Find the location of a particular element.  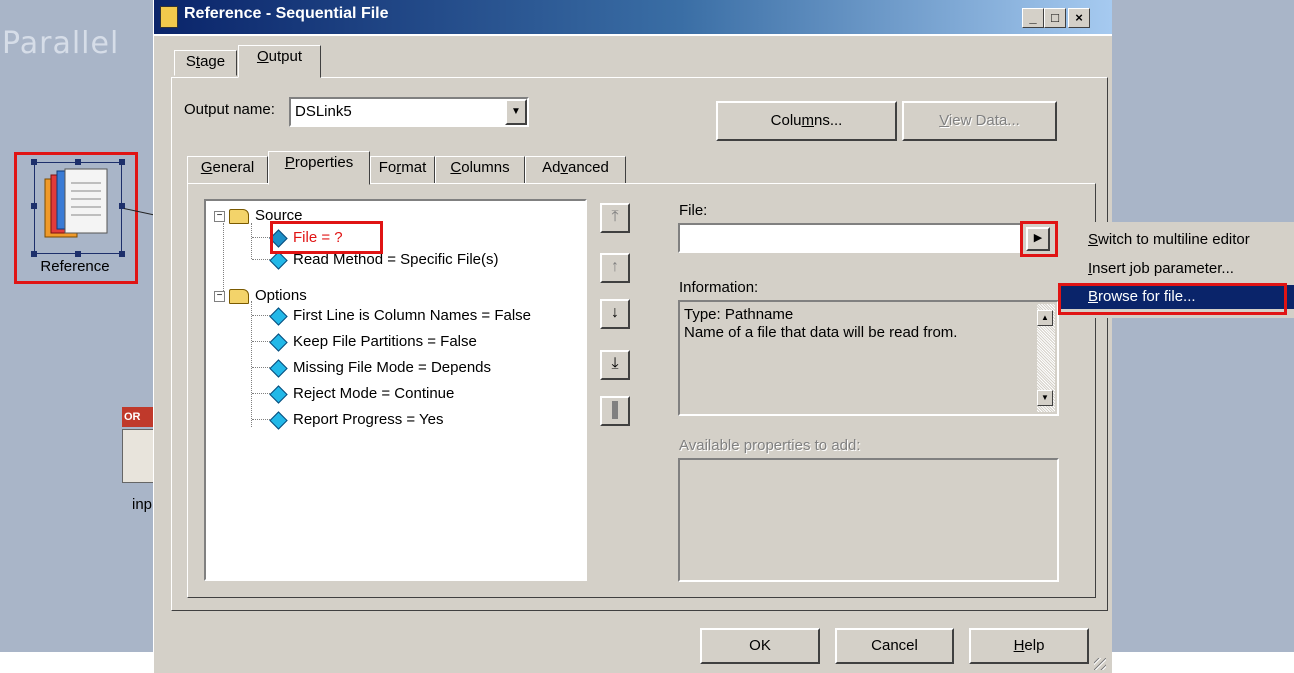

available-properties-list is located at coordinates (868, 520).